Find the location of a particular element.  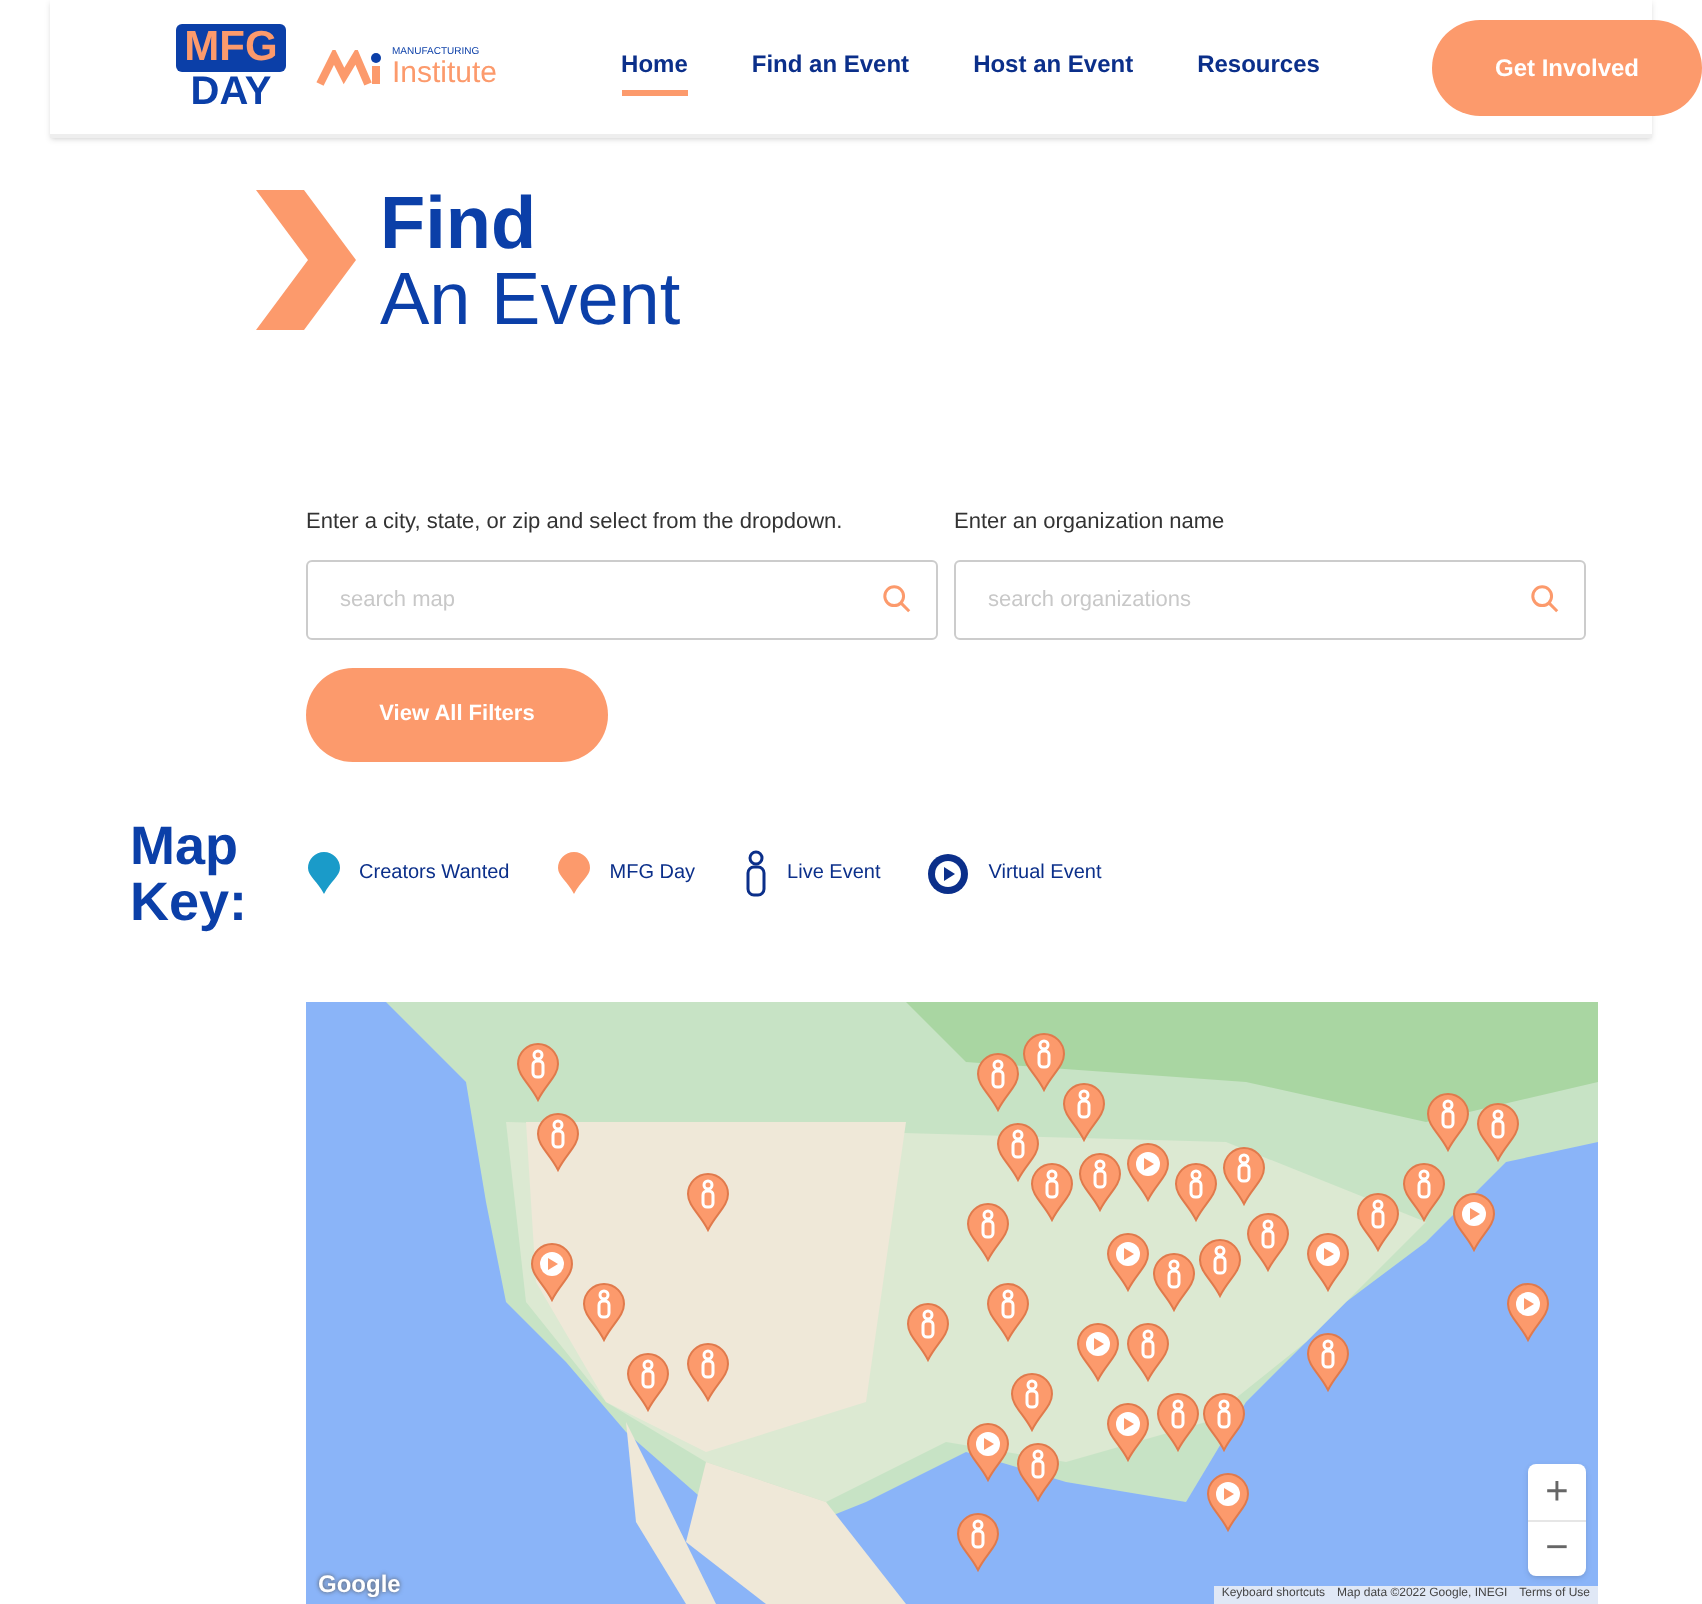

map-key-title: Map is located at coordinates (185, 845).